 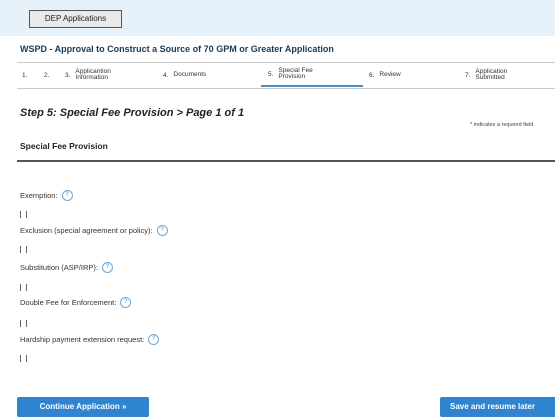 I want to click on section-divider, so click(x=286, y=161).